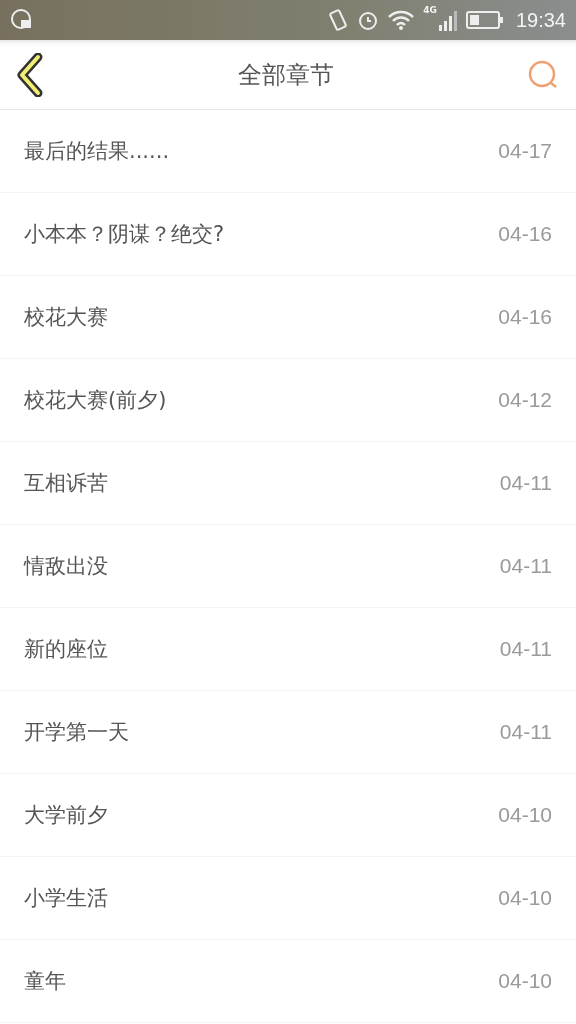 This screenshot has width=576, height=1024. I want to click on chapter-date: 04-12, so click(525, 400).